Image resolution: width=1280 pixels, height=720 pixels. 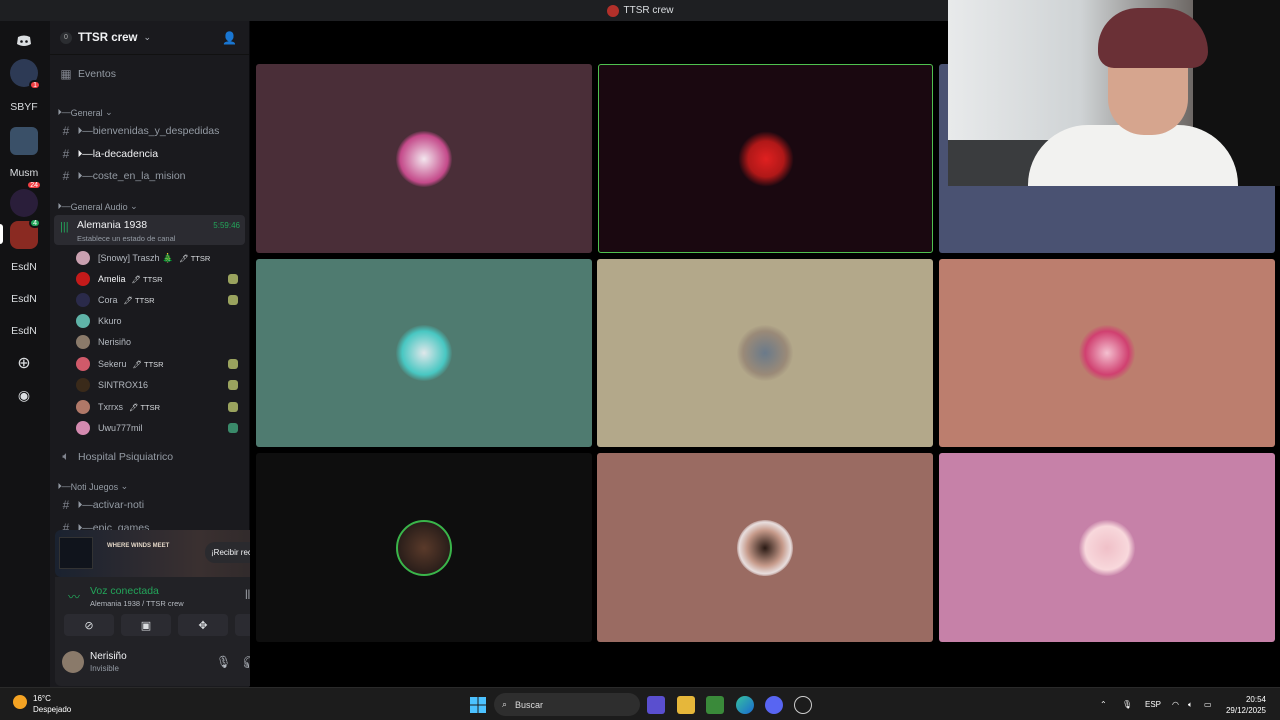 What do you see at coordinates (149, 206) in the screenshot?
I see `category-general-audio: 🞂— General Audio ⌄` at bounding box center [149, 206].